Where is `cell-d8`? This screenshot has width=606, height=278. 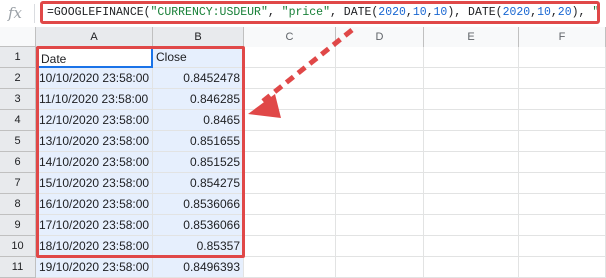 cell-d8 is located at coordinates (380, 204).